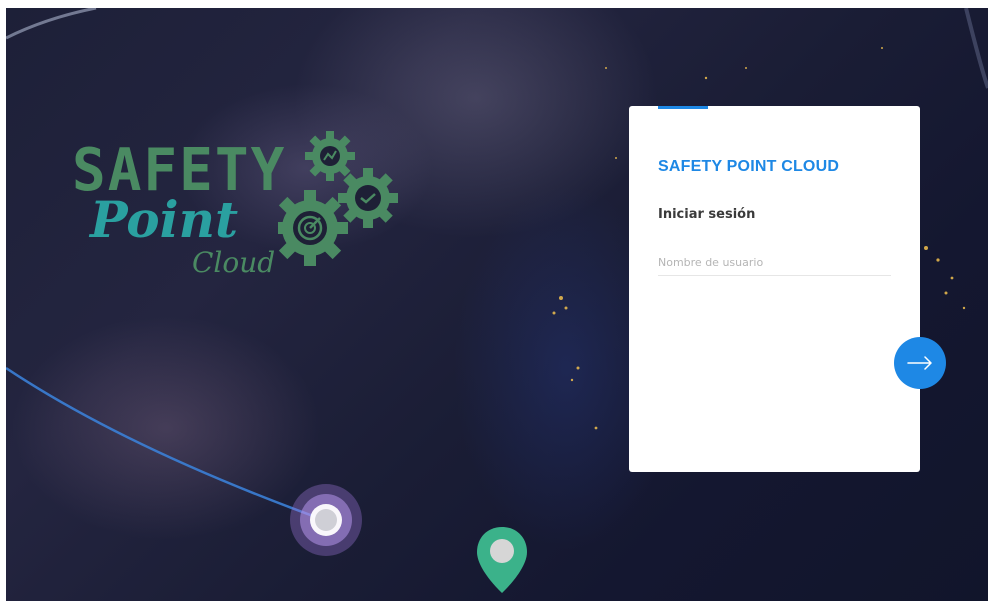  What do you see at coordinates (502, 560) in the screenshot?
I see `location-pin-icon` at bounding box center [502, 560].